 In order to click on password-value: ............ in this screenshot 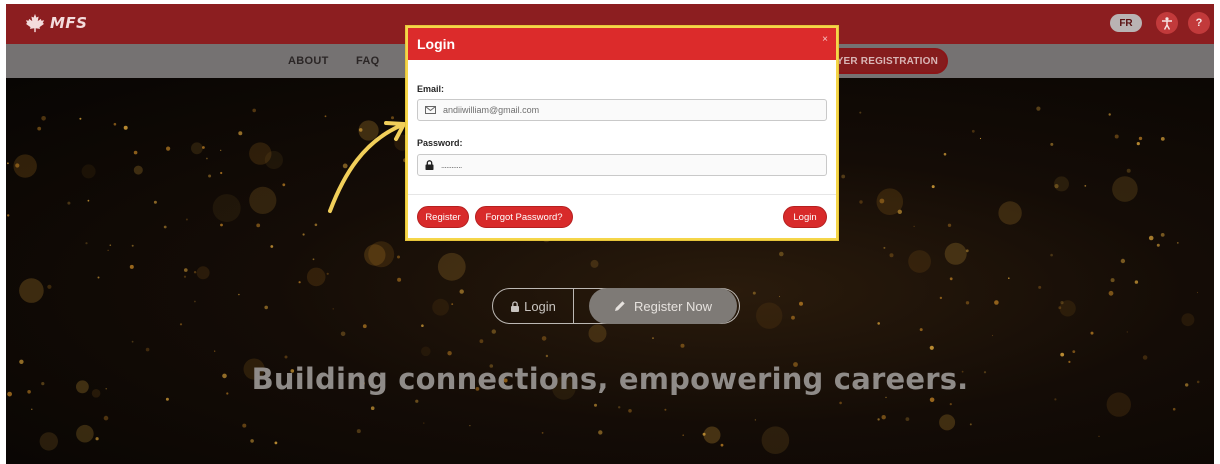, I will do `click(451, 165)`.